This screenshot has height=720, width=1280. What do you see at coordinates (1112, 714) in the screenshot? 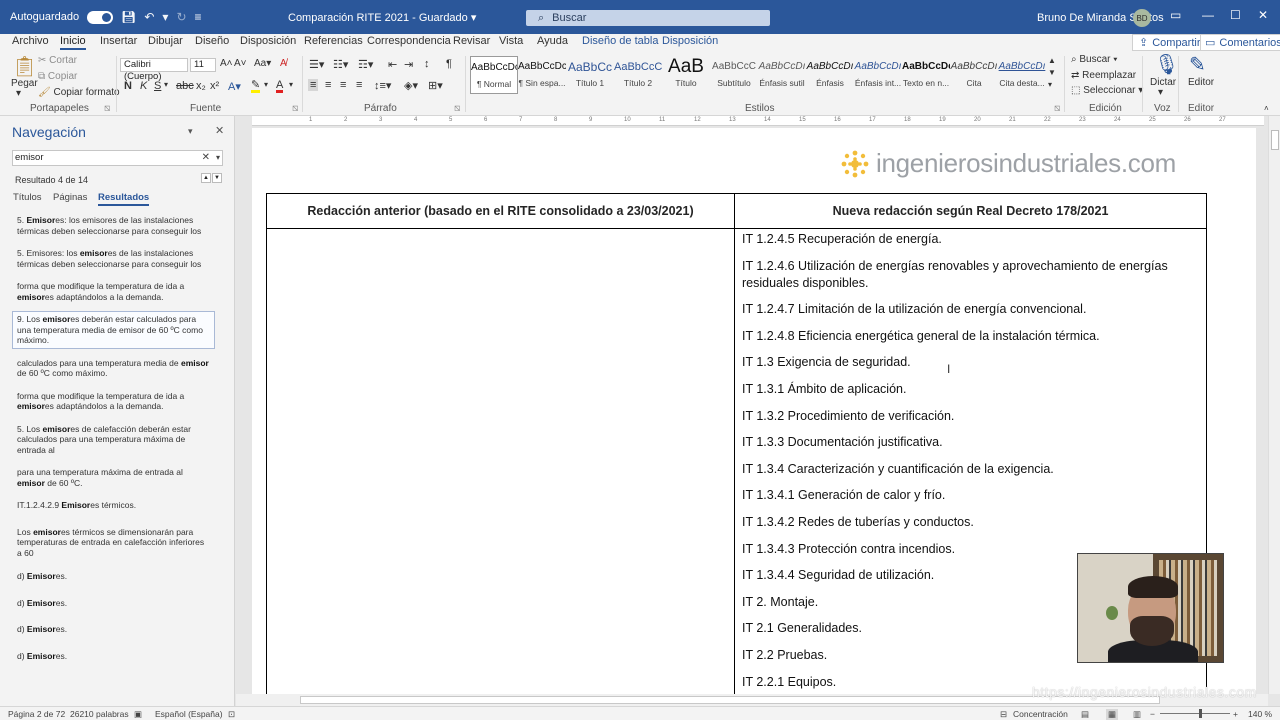
I see `print-layout-icon: ▦` at bounding box center [1112, 714].